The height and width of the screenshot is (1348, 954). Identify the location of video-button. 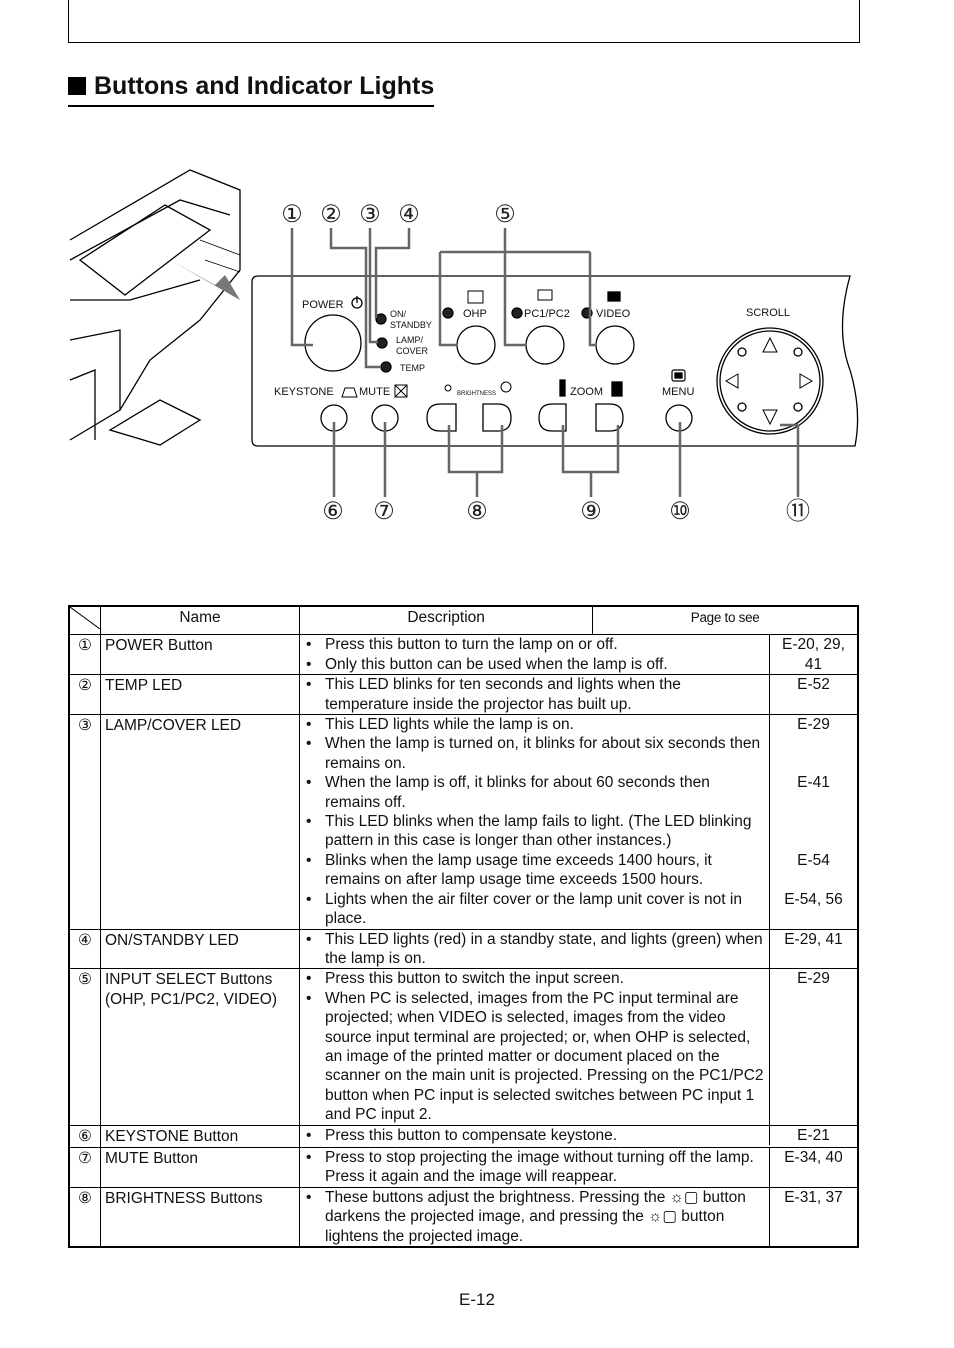
(615, 345).